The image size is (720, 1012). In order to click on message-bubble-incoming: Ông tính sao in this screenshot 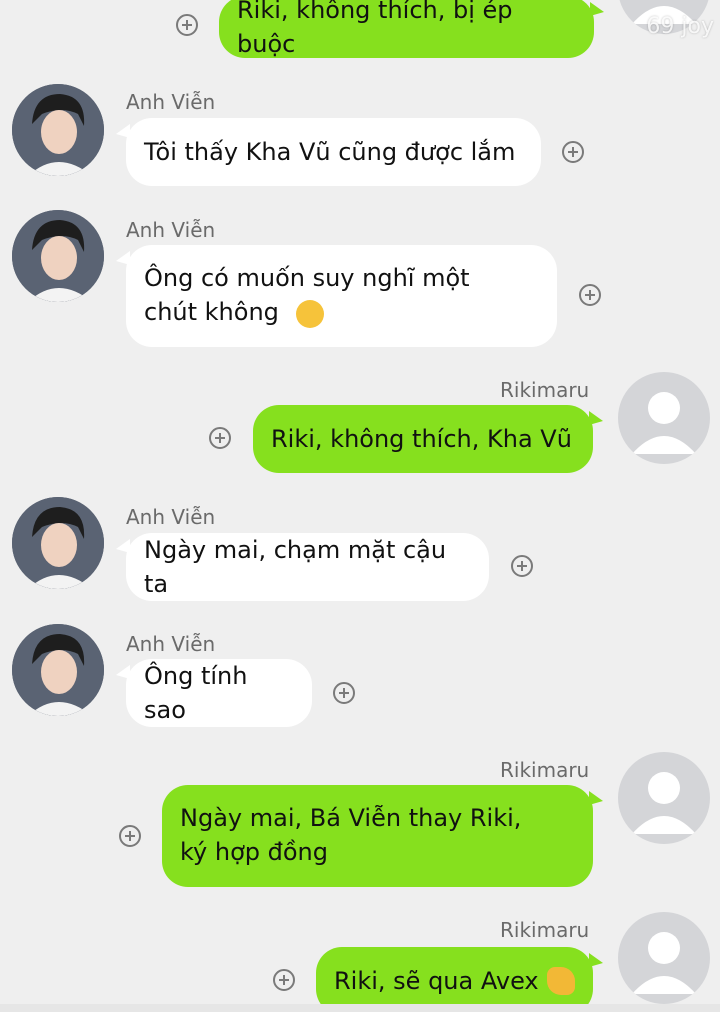, I will do `click(214, 693)`.